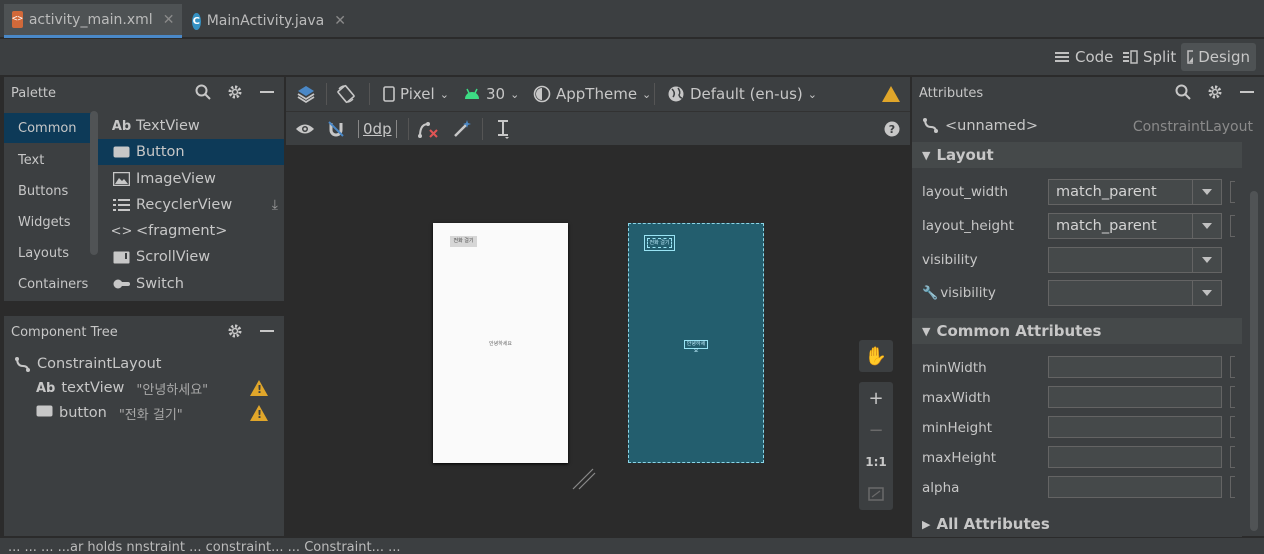  I want to click on device-selector: Pixel ⌄, so click(416, 94).